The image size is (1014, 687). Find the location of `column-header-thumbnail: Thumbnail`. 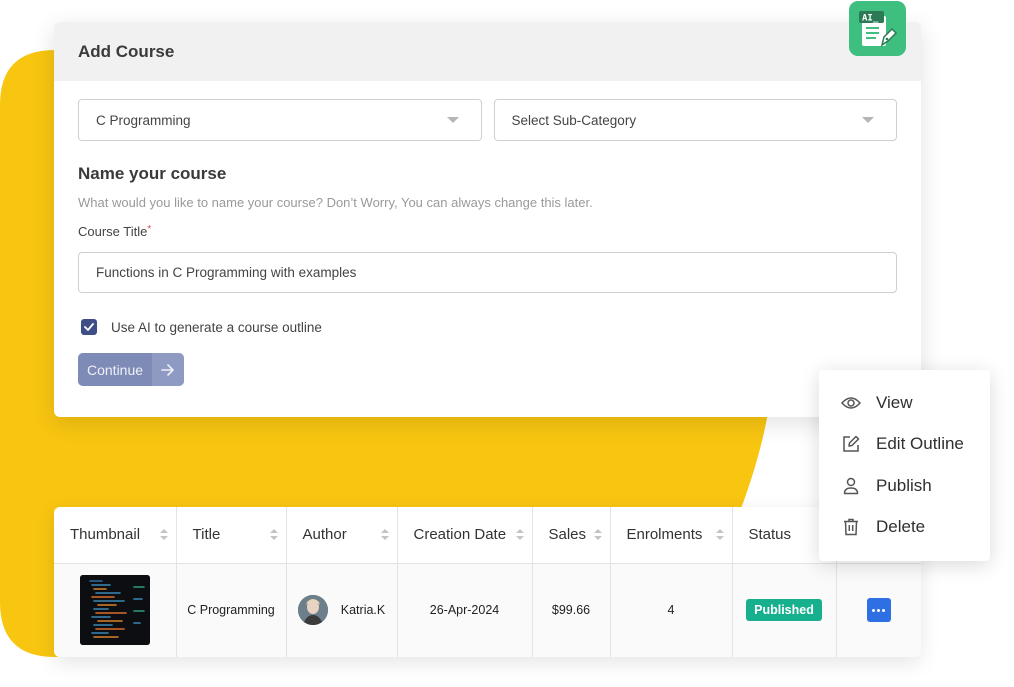

column-header-thumbnail: Thumbnail is located at coordinates (115, 535).